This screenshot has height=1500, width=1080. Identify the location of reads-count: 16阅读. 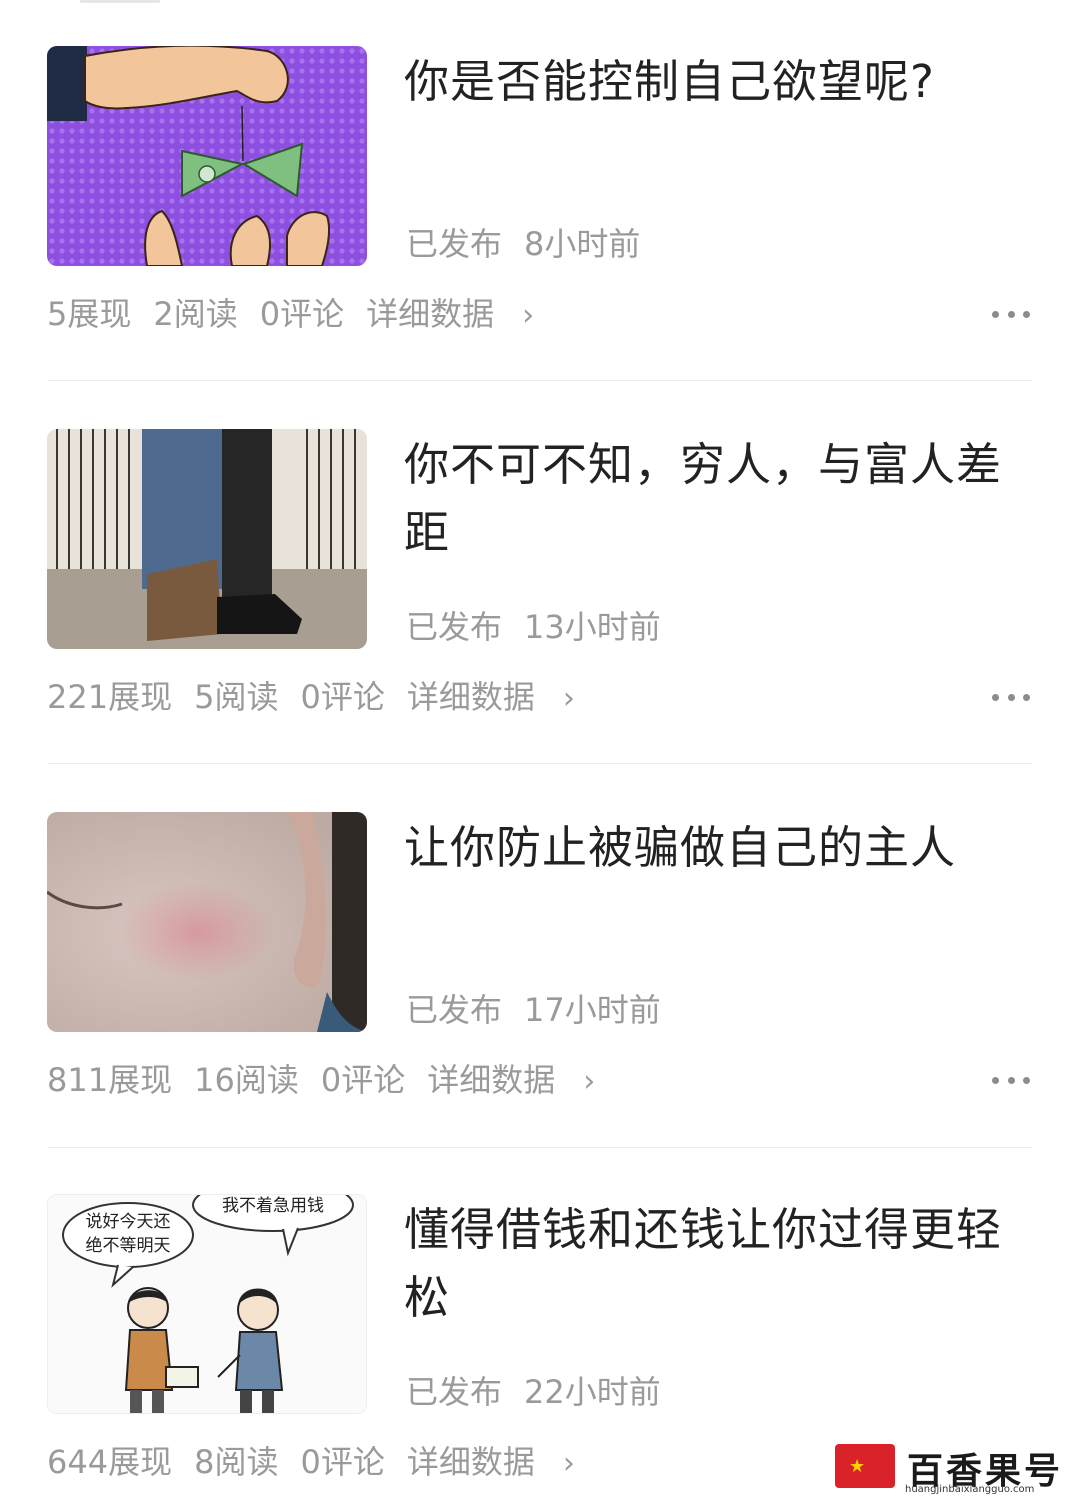
(246, 1080).